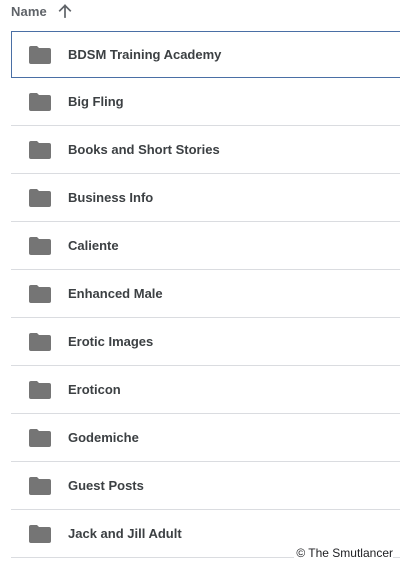 The height and width of the screenshot is (563, 400). I want to click on folder-row: Enhanced Male, so click(205, 294).